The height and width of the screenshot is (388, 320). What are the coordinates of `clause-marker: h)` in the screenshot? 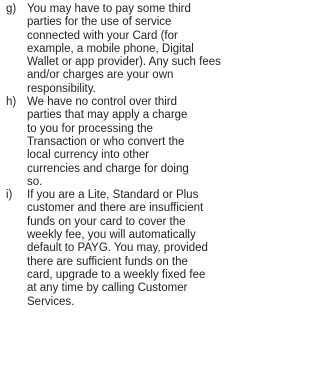 It's located at (11, 102).